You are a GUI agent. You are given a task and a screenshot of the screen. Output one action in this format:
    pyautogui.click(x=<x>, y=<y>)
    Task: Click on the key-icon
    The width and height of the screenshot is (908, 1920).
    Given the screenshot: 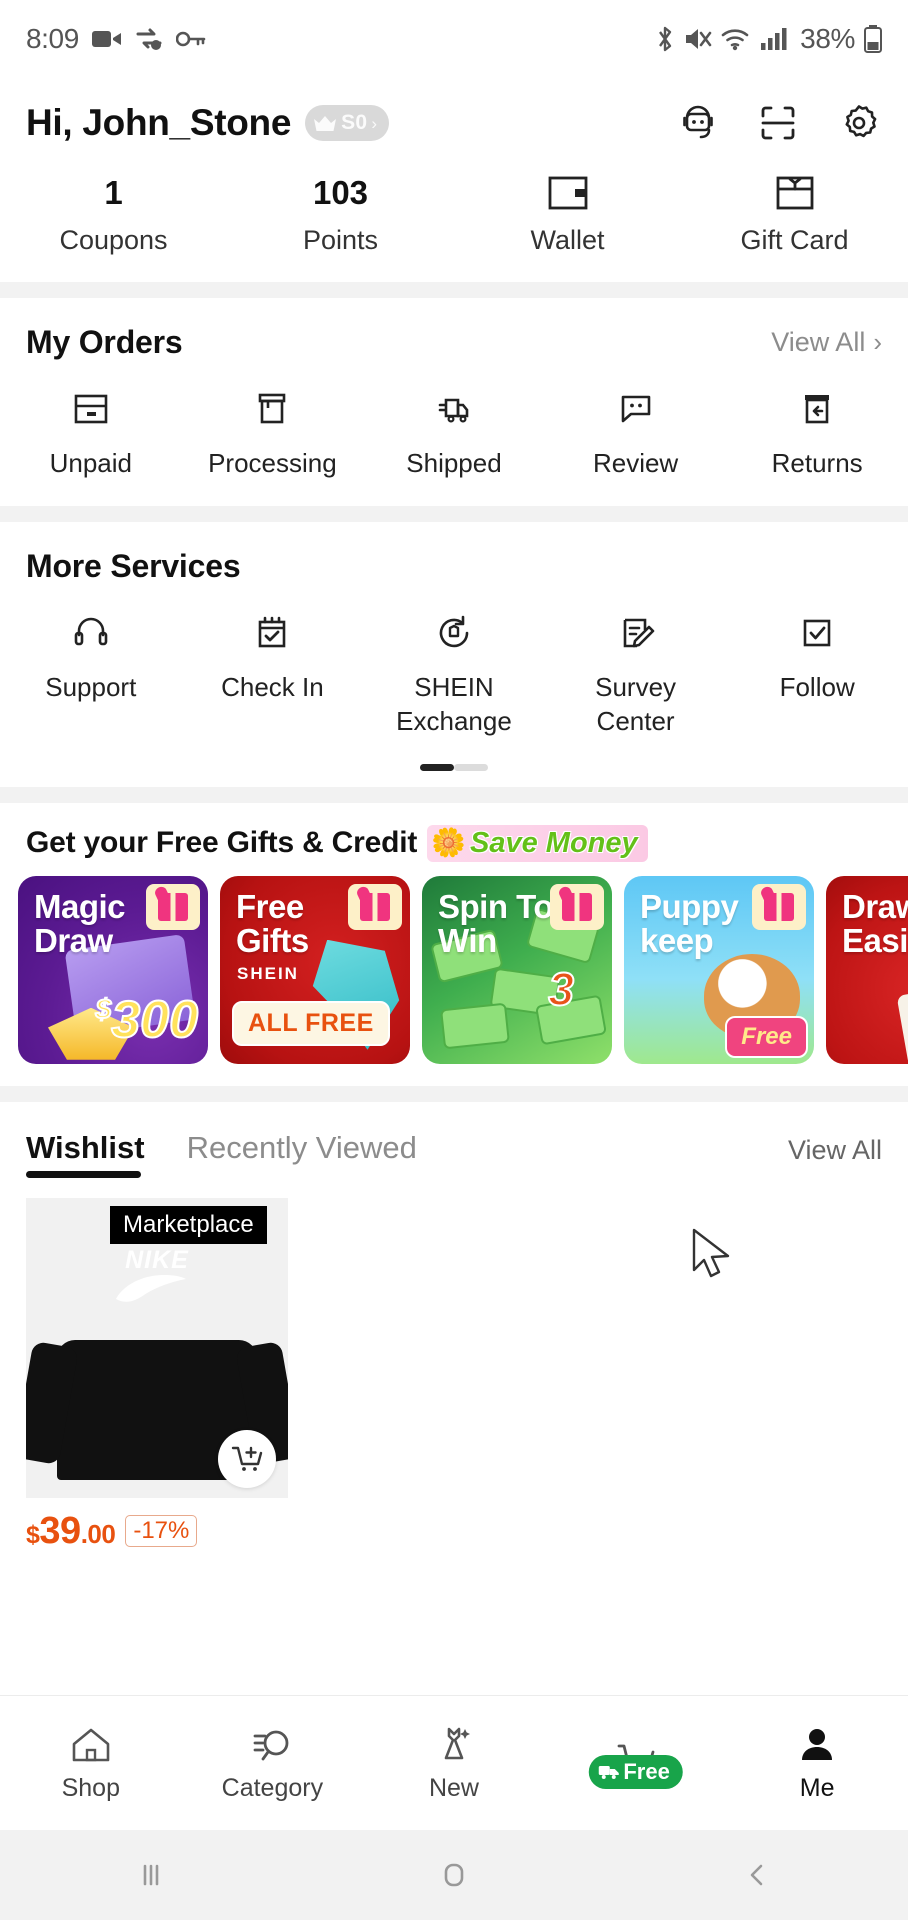 What is the action you would take?
    pyautogui.click(x=190, y=39)
    